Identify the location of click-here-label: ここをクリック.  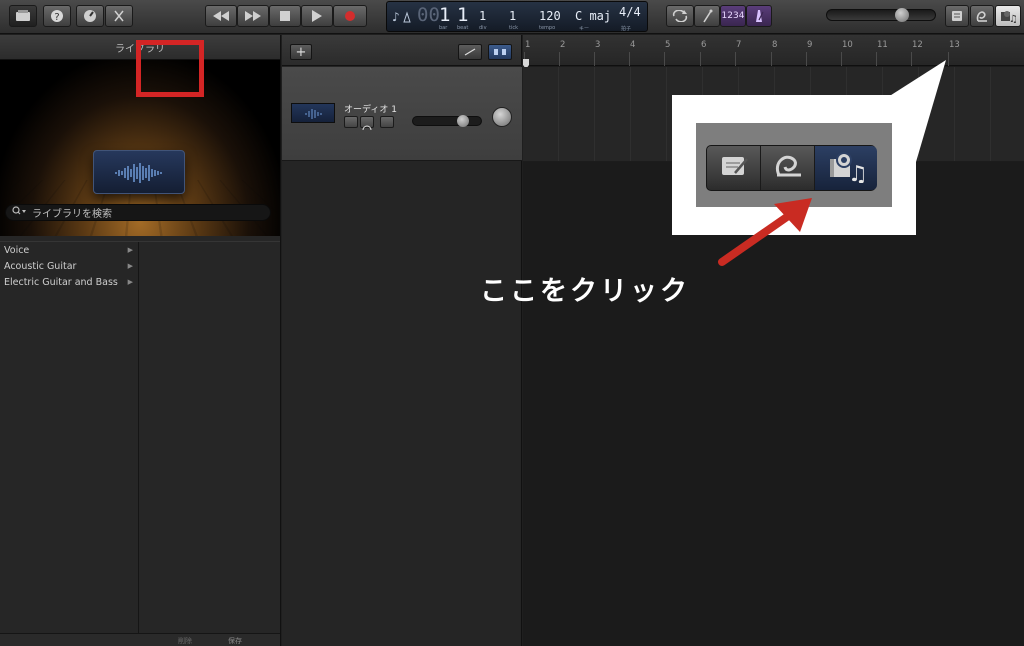
(585, 291).